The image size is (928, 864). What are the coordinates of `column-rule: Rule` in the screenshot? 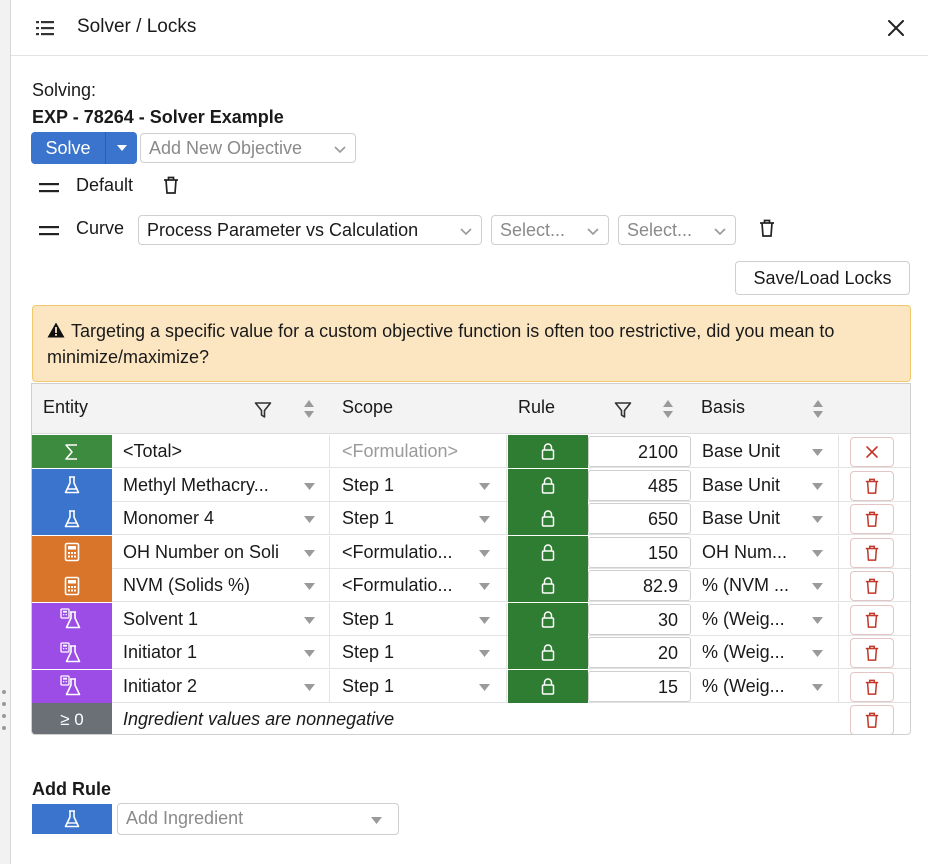 It's located at (537, 407).